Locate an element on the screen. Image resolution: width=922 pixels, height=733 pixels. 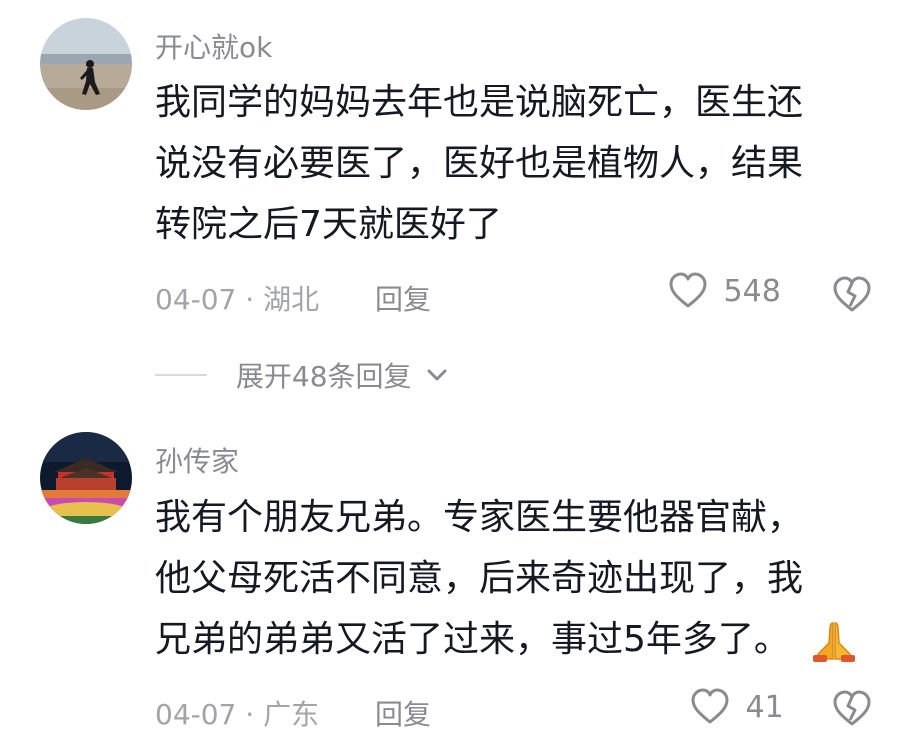
comment-meta: 04-07 · 广东 回复 is located at coordinates (293, 713).